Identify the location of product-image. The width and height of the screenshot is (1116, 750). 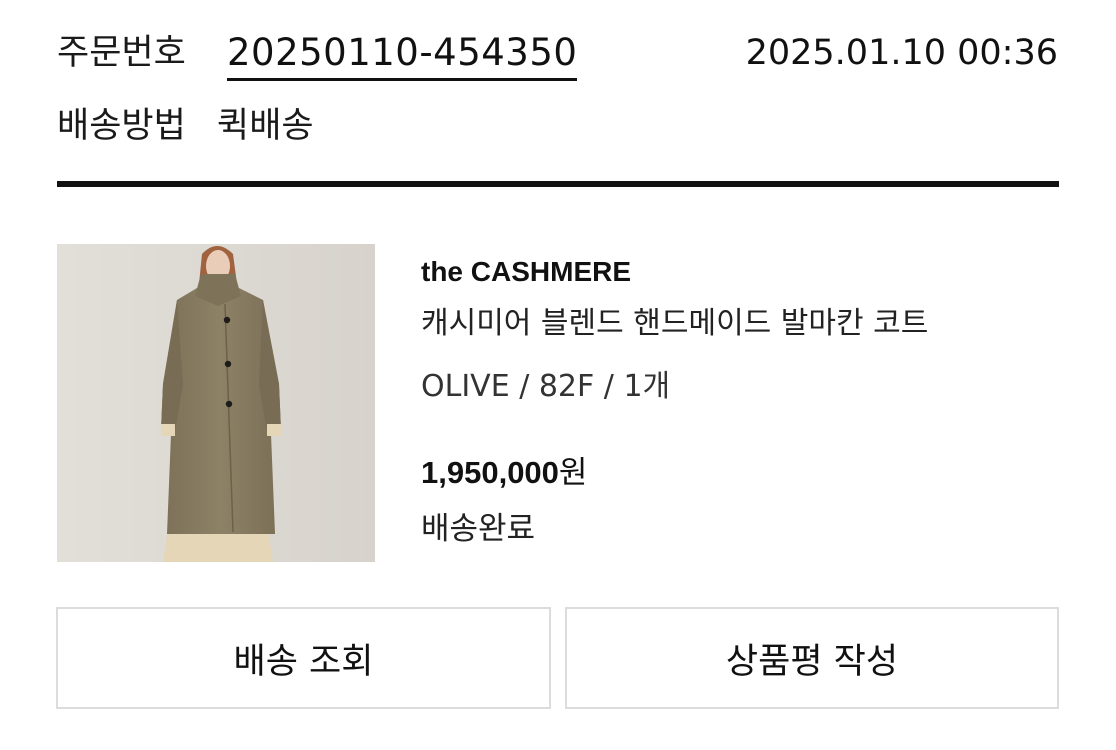
(216, 403).